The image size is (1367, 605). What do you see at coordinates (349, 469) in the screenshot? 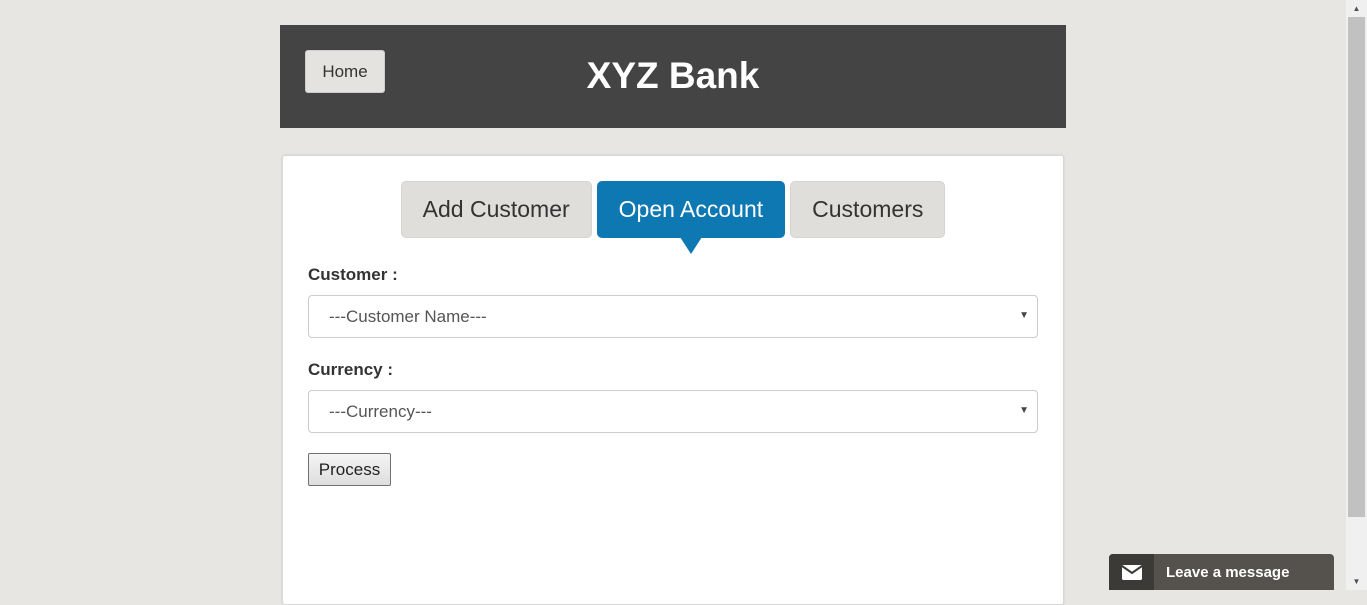
I see `process-button: Process` at bounding box center [349, 469].